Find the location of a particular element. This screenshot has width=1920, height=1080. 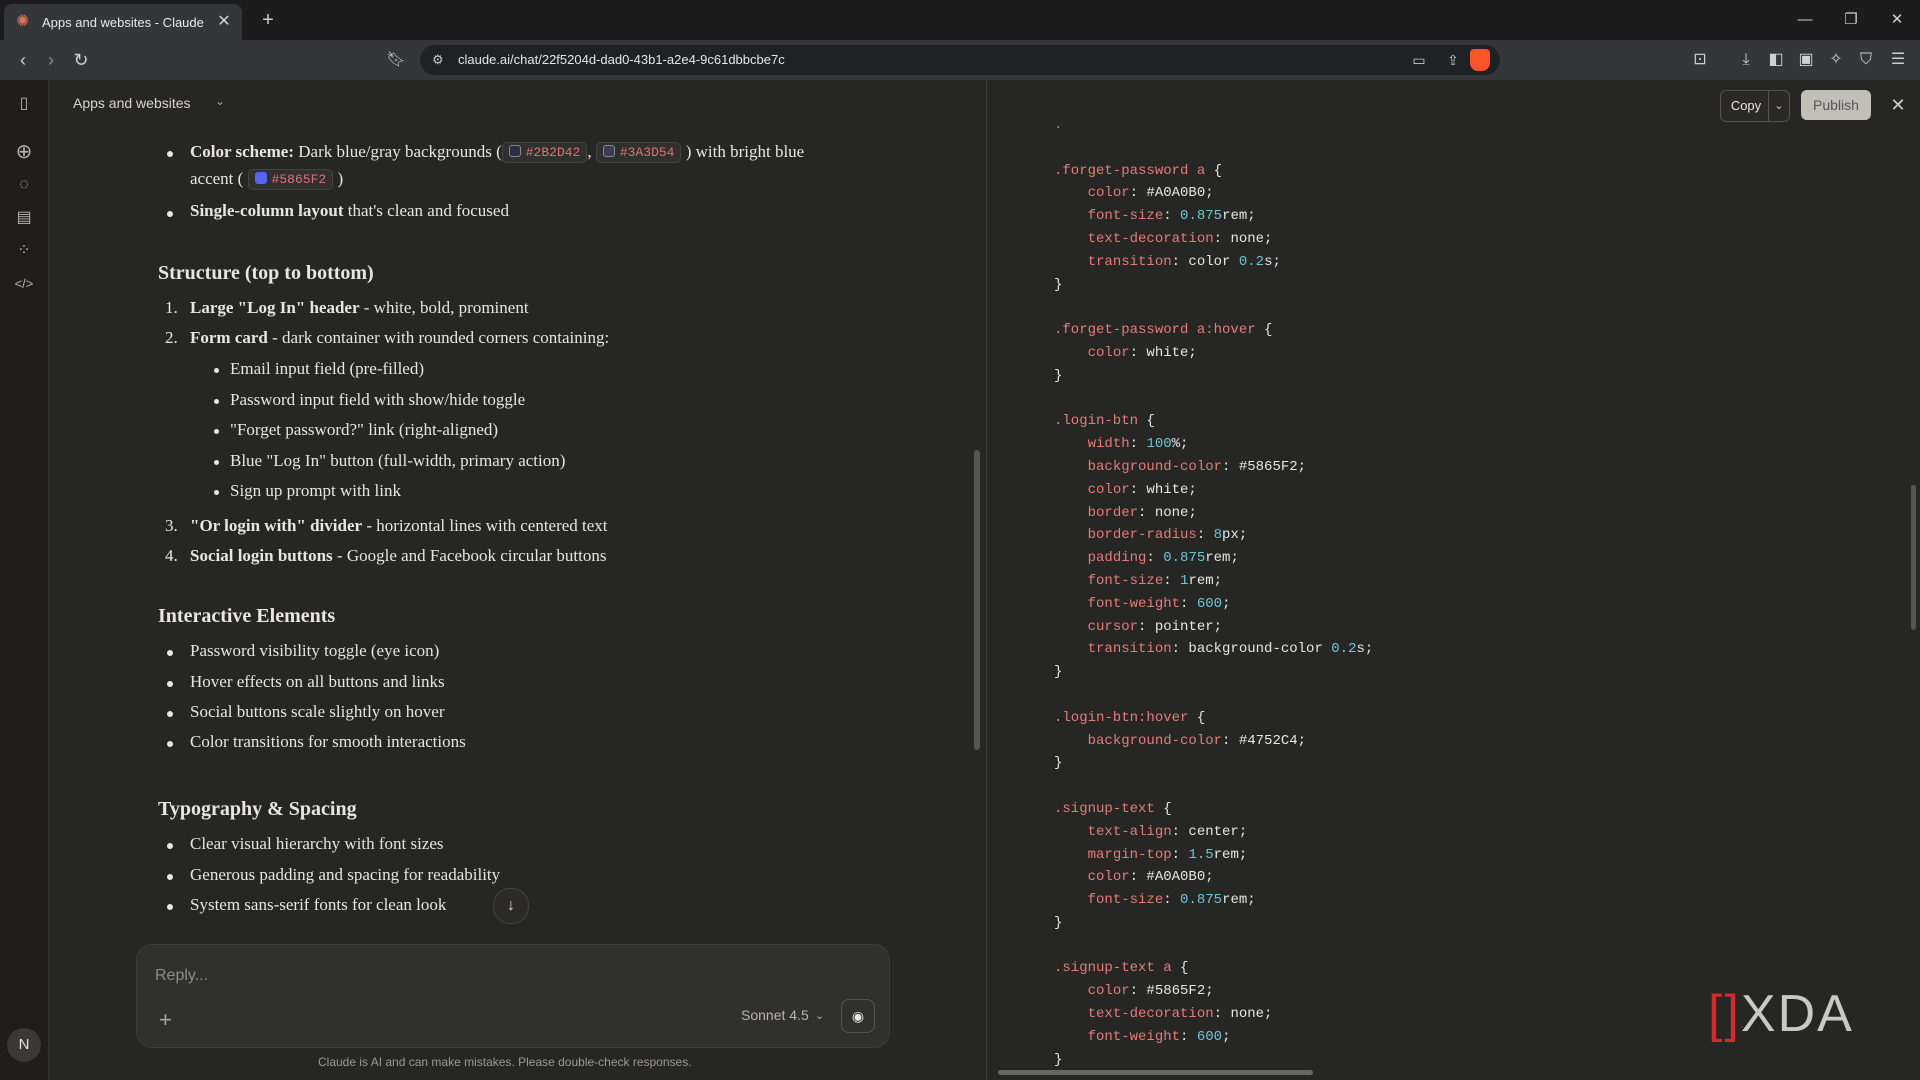

list-item: Hover effects on all buttons and links is located at coordinates (317, 681).